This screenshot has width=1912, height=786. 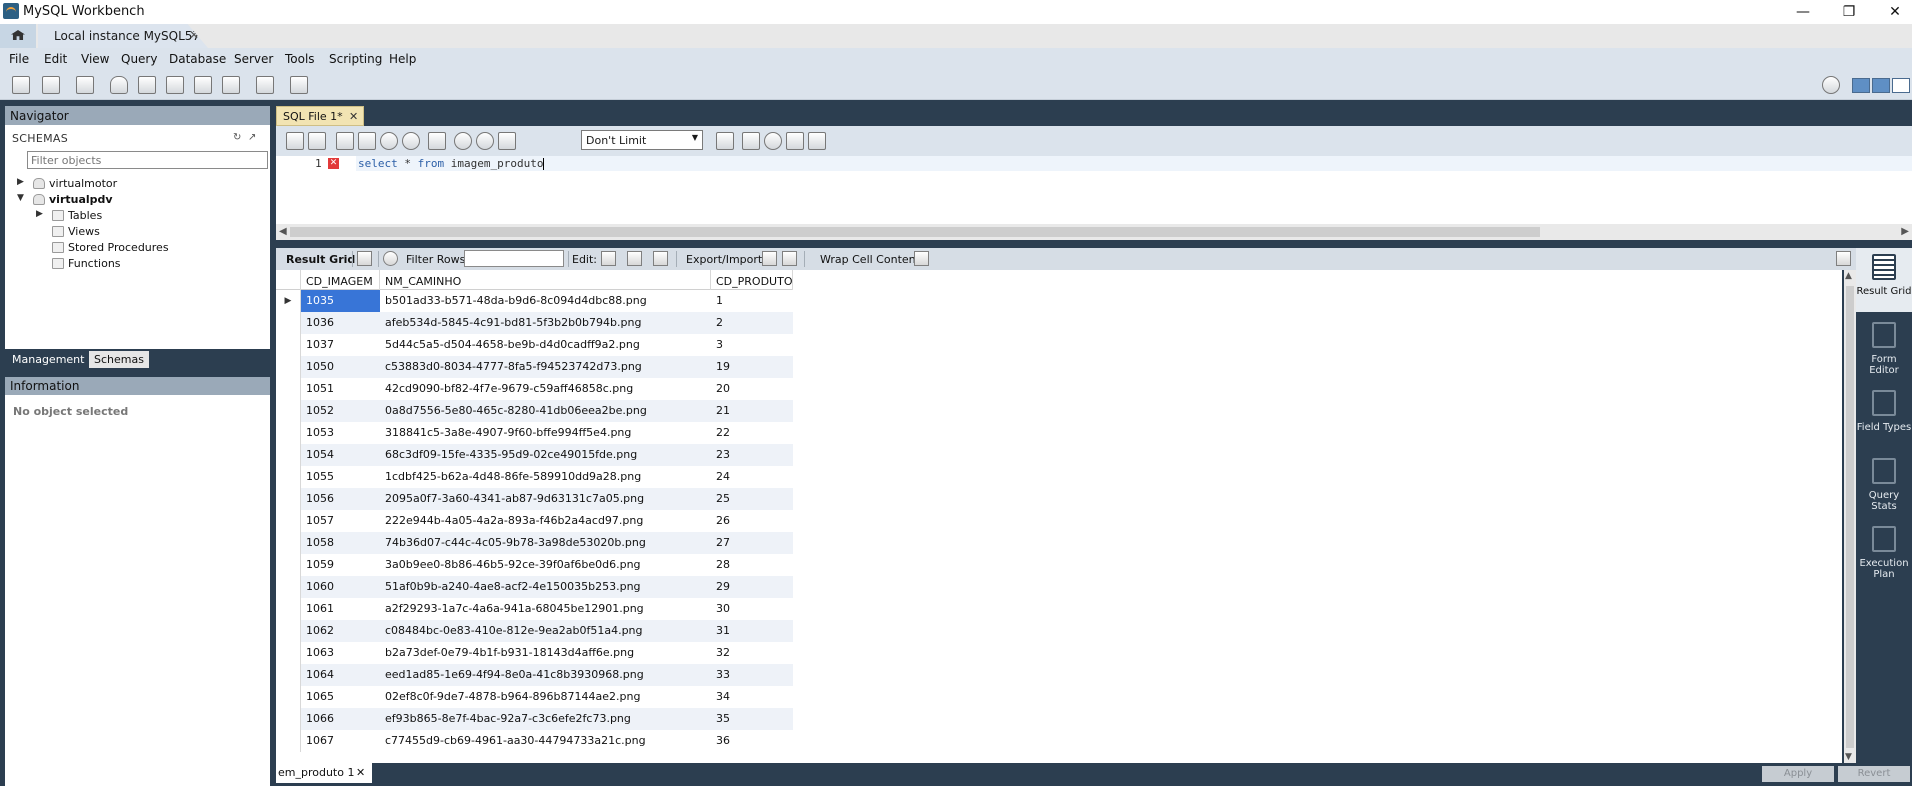 I want to click on grid-vertical-scrollbar: ▲ ▼, so click(x=1850, y=516).